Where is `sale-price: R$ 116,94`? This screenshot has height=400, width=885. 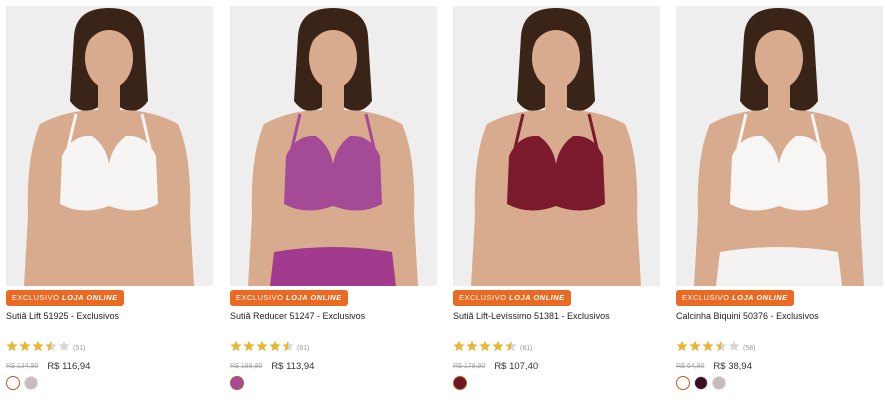 sale-price: R$ 116,94 is located at coordinates (69, 366).